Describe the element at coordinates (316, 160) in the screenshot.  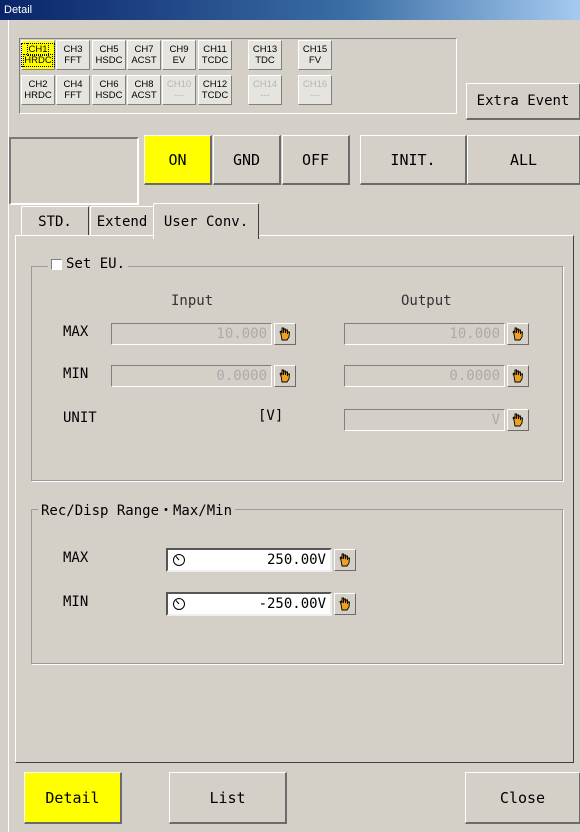
I see `off-button: OFF` at that location.